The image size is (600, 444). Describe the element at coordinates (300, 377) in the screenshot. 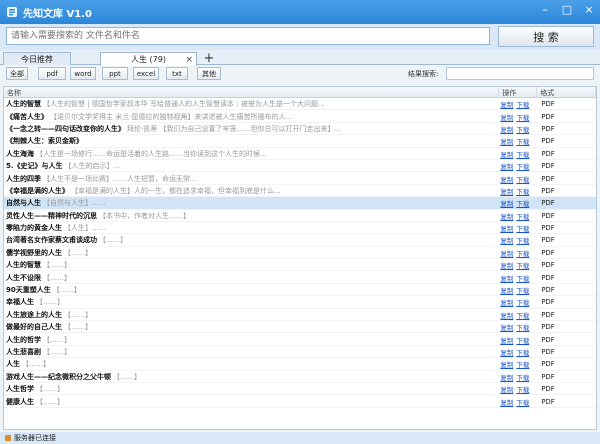

I see `table-row: 游戏人生——纪念微积分之父牛顿 【……】 复制 下载 PDF` at that location.